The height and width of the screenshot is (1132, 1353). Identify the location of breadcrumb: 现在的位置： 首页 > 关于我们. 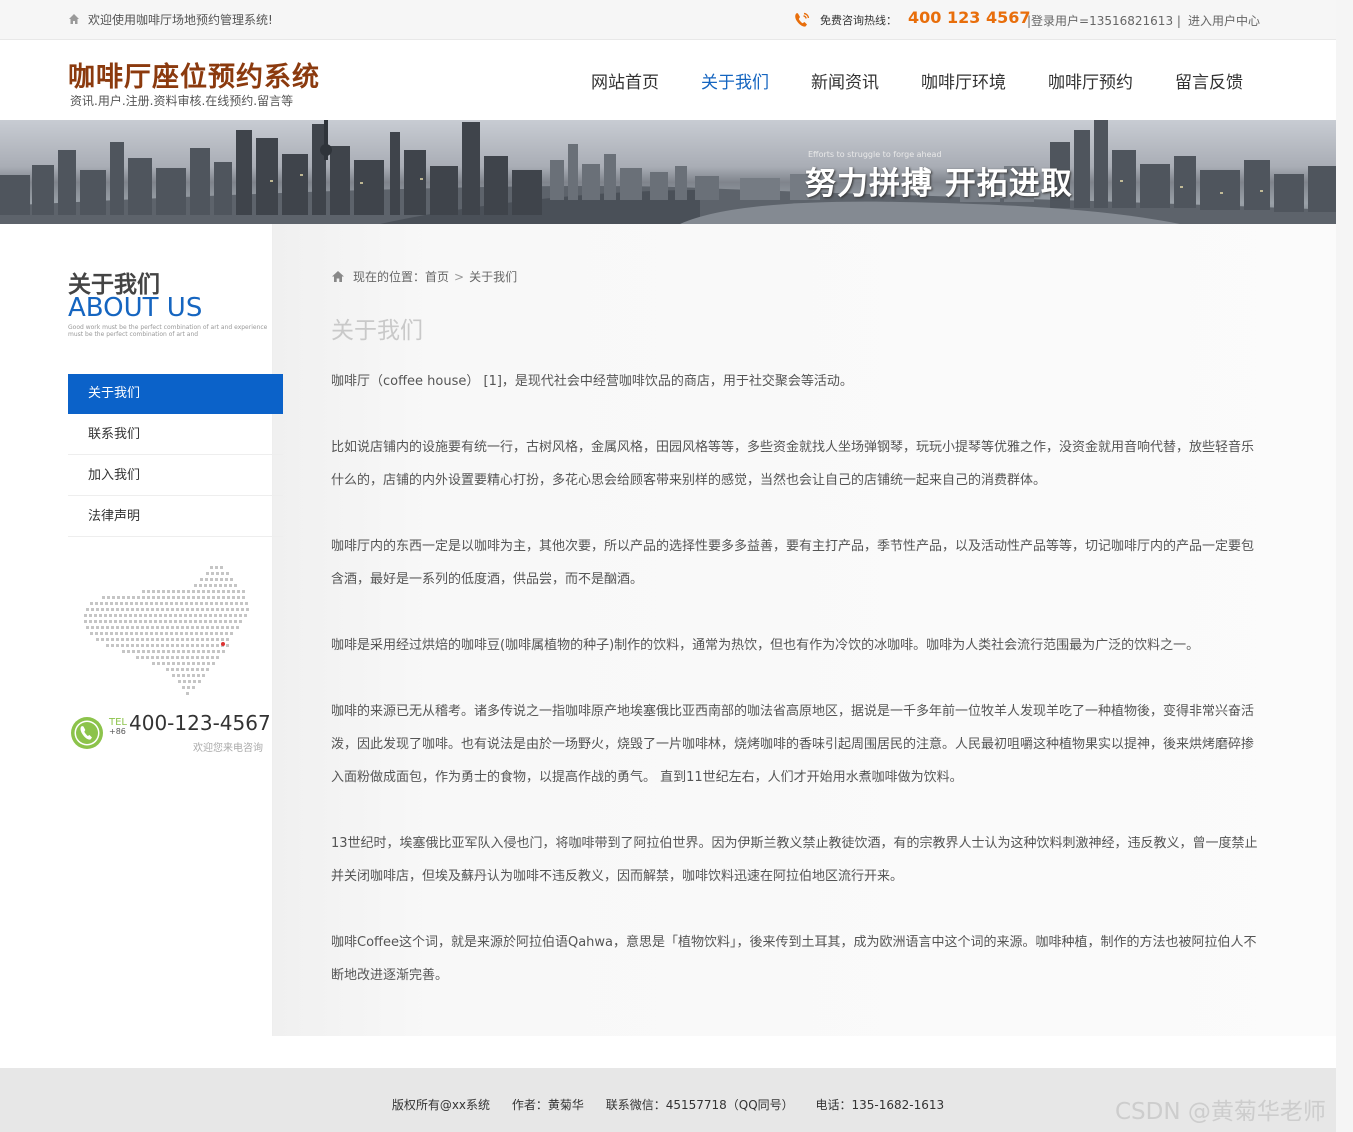
(424, 276).